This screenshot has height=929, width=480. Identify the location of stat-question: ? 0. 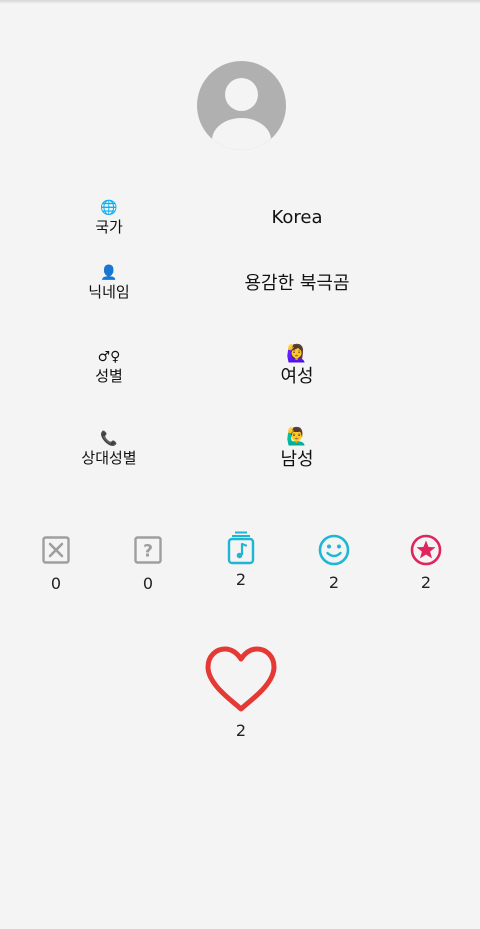
(148, 564).